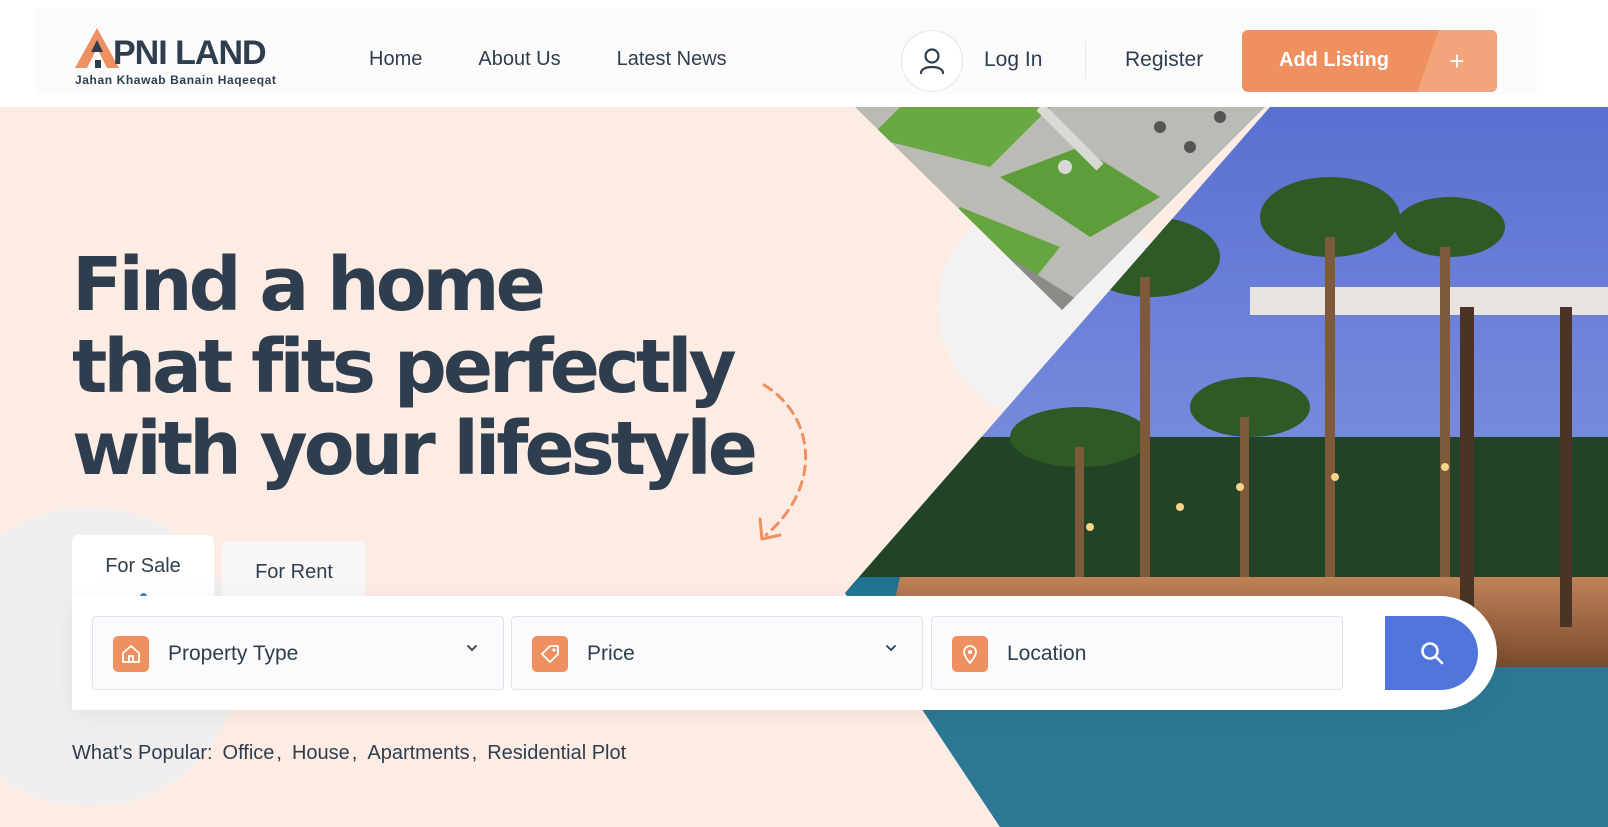 The width and height of the screenshot is (1608, 827). I want to click on plus-icon: +, so click(1457, 61).